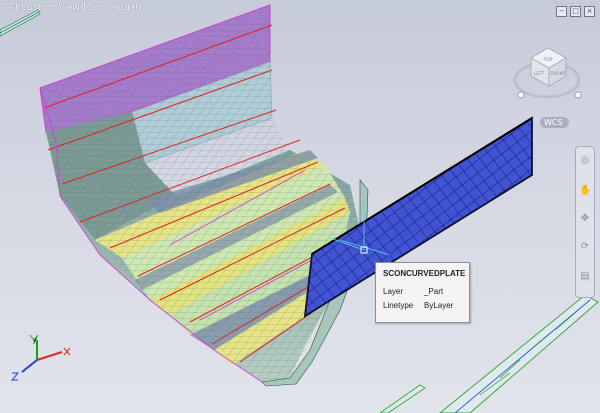  What do you see at coordinates (40, 357) in the screenshot?
I see `ucs-icon` at bounding box center [40, 357].